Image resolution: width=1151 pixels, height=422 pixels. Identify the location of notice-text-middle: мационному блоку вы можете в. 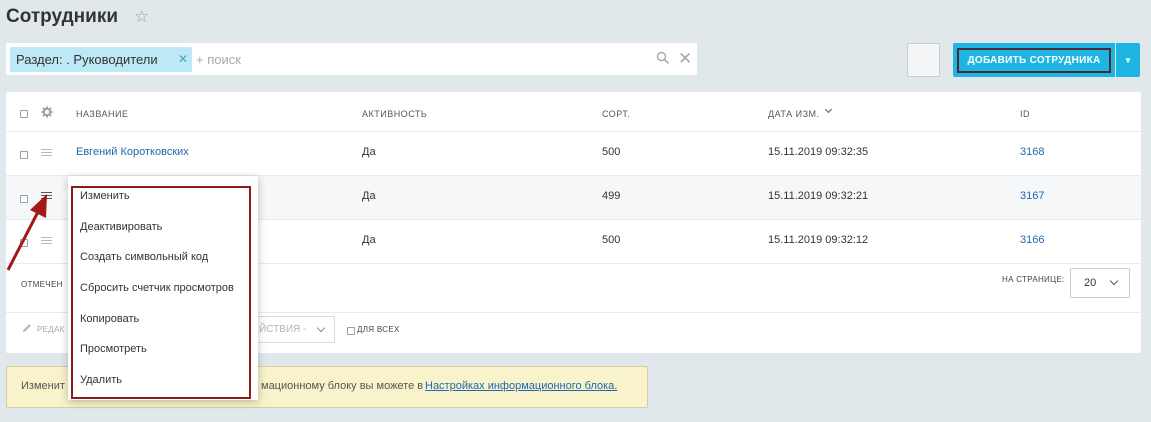
(342, 386).